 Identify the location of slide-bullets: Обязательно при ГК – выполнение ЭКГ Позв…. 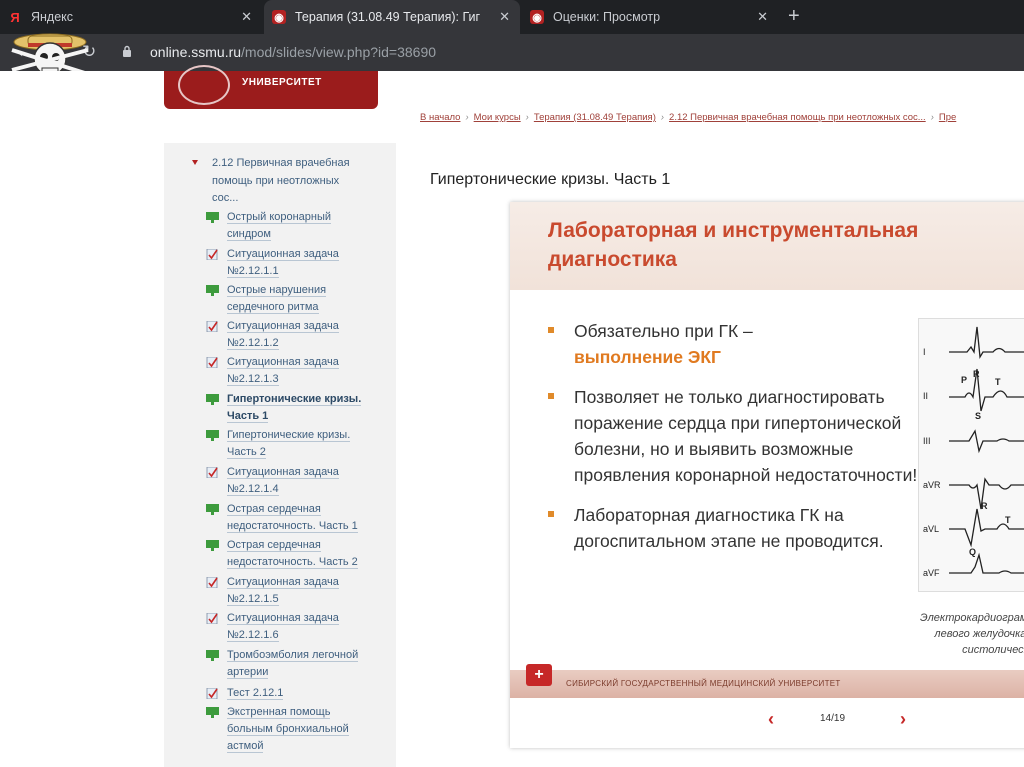
(738, 443).